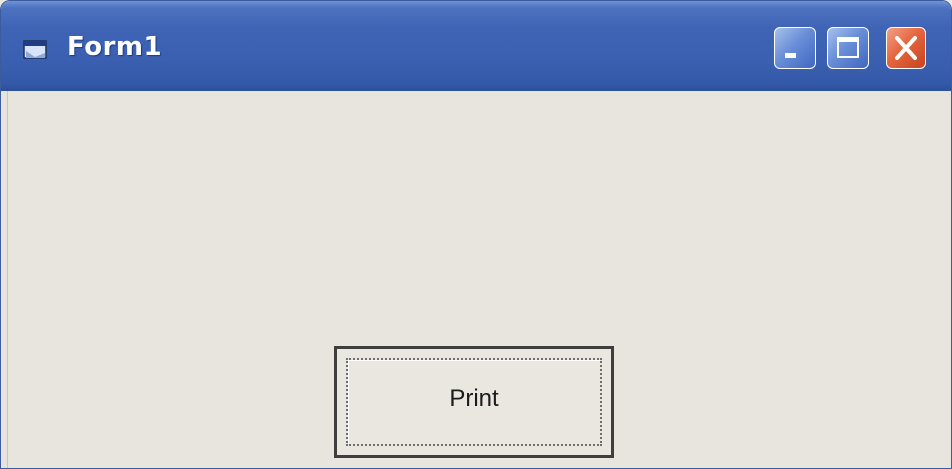 This screenshot has width=952, height=469. I want to click on minimize-button, so click(795, 48).